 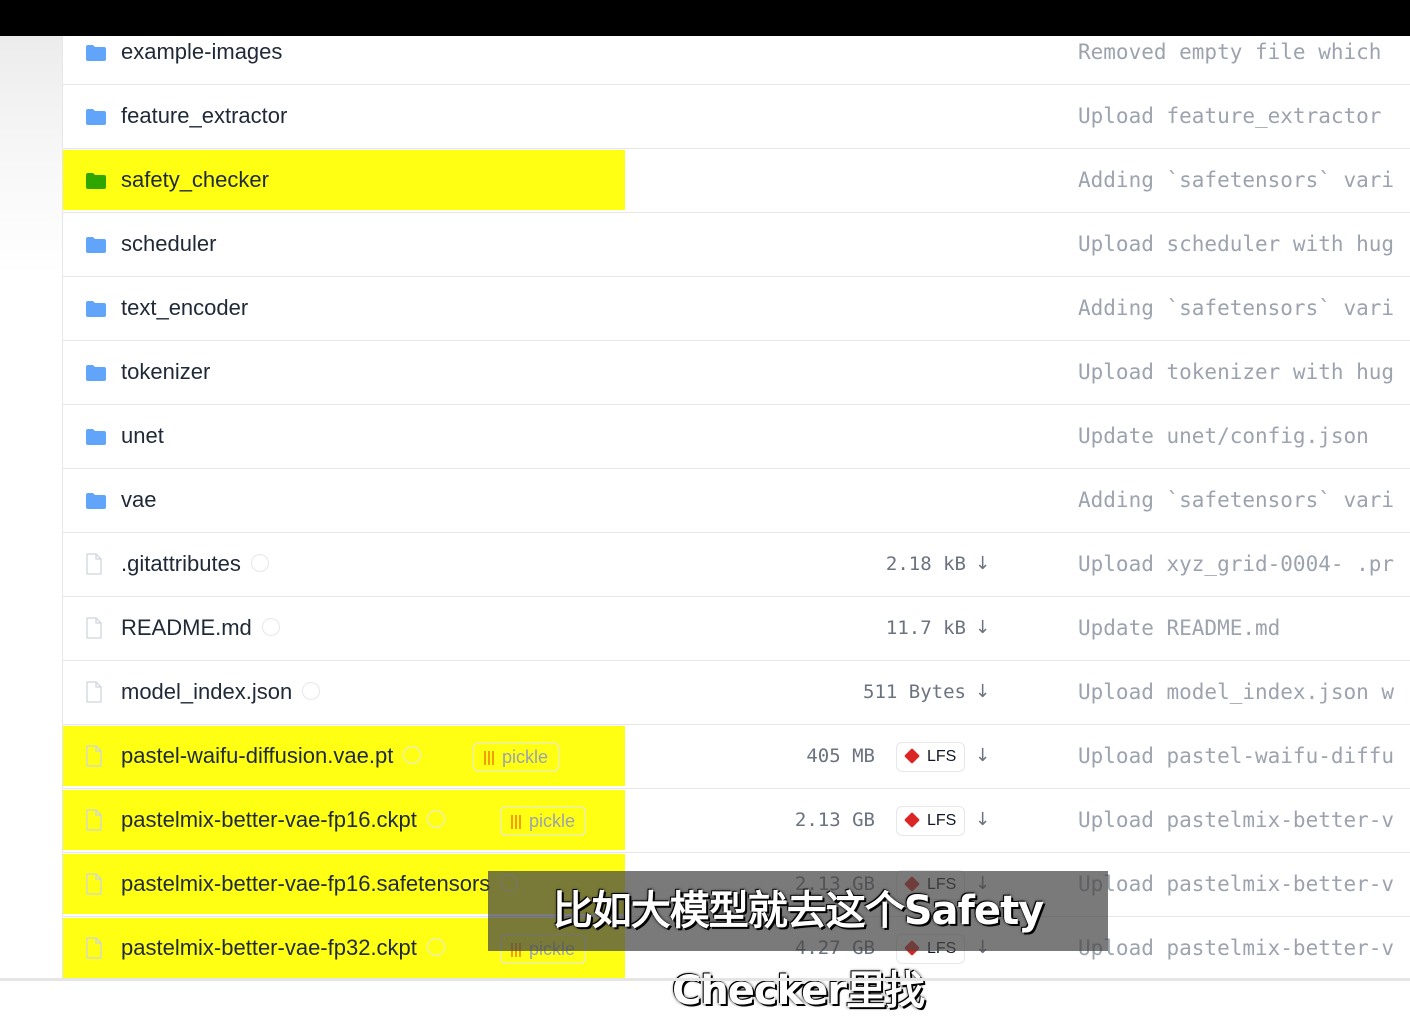 What do you see at coordinates (736, 180) in the screenshot?
I see `folder-row: safety_checker Adding `safetensors` vari` at bounding box center [736, 180].